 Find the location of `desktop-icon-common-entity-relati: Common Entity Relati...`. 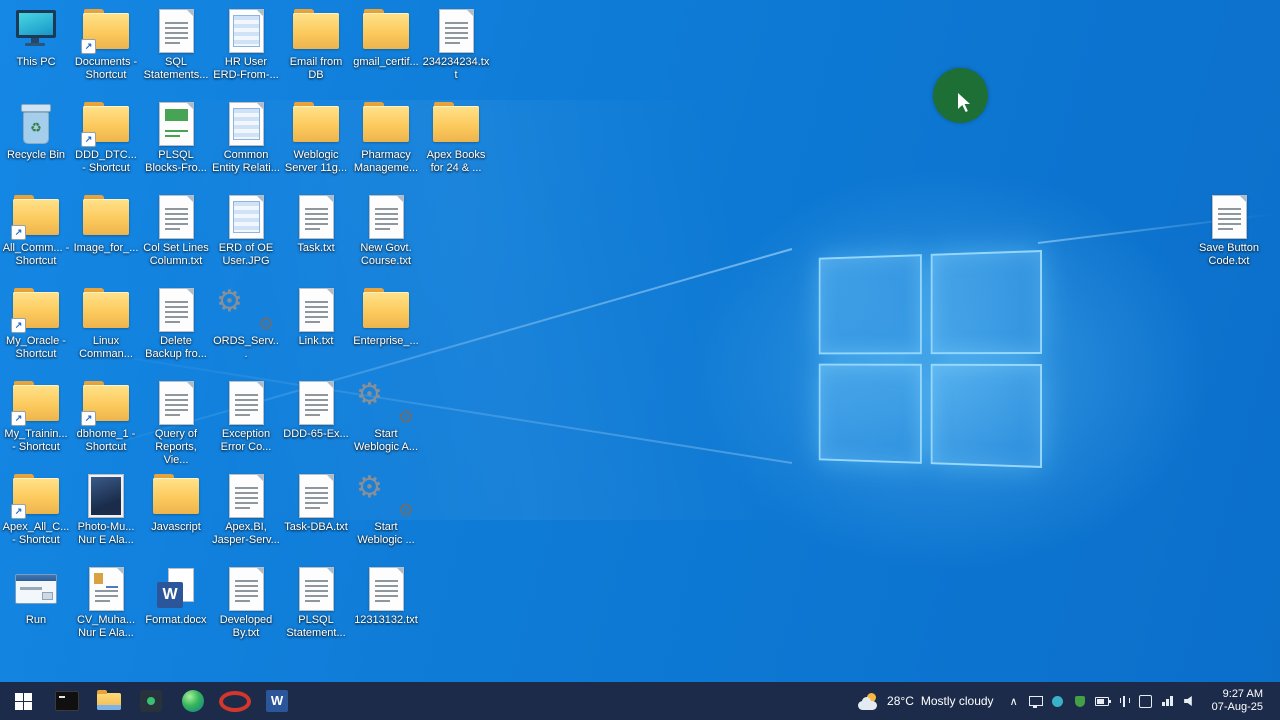

desktop-icon-common-entity-relati: Common Entity Relati... is located at coordinates (246, 138).